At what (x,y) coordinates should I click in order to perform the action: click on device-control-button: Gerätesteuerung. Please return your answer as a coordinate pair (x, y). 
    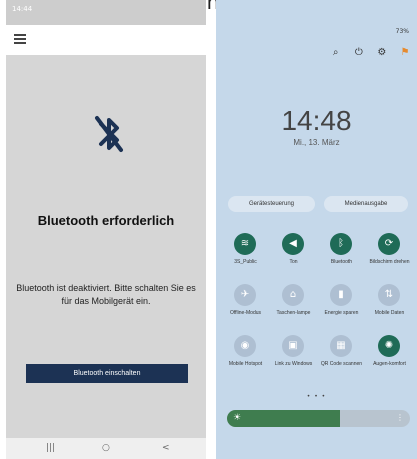
    Looking at the image, I should click on (271, 204).